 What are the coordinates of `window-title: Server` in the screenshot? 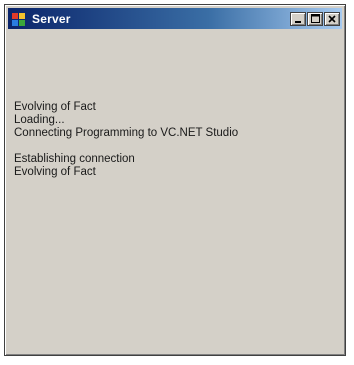 It's located at (51, 18).